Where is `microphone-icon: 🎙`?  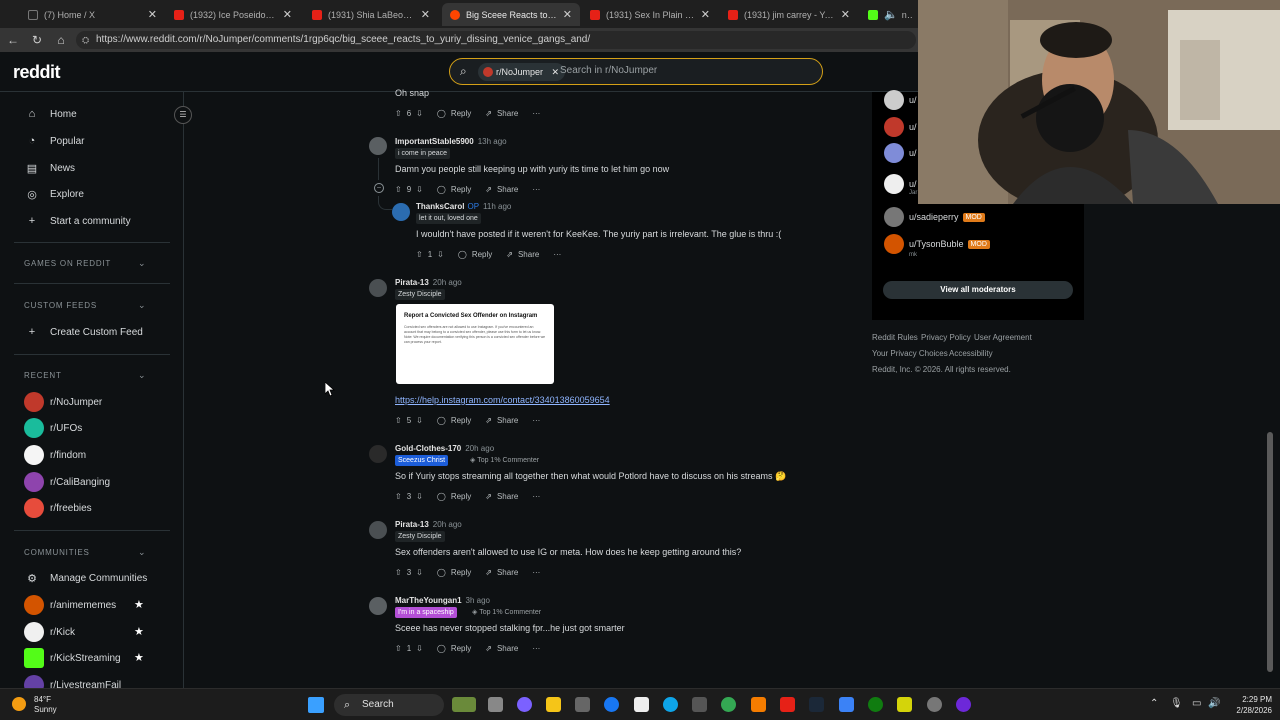
microphone-icon: 🎙 is located at coordinates (1176, 703).